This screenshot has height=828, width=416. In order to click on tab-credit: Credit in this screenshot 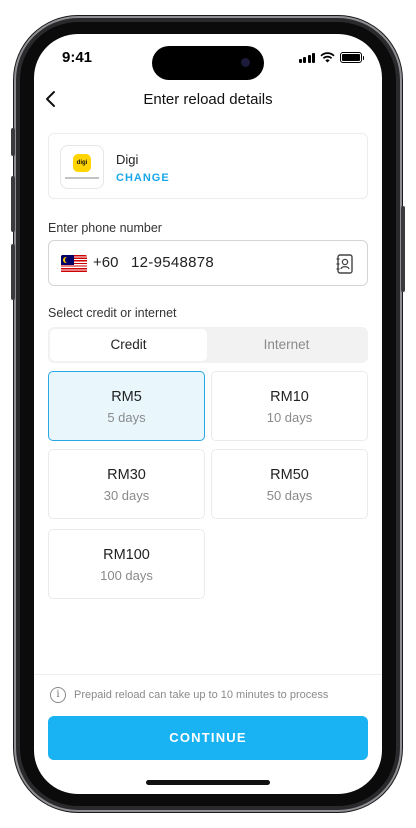, I will do `click(128, 345)`.